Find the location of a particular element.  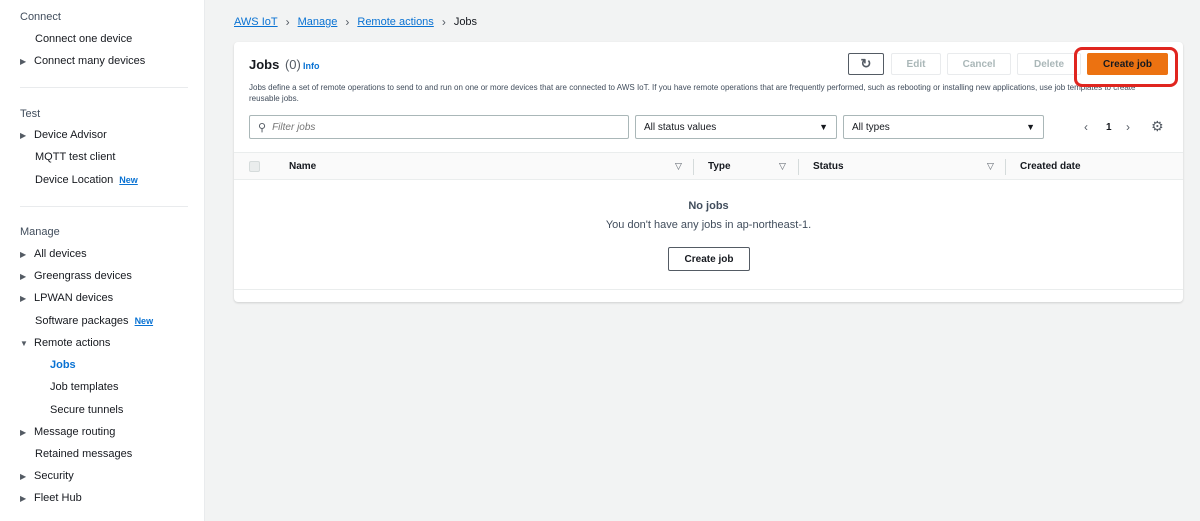

column-header-type: Type is located at coordinates (719, 166).